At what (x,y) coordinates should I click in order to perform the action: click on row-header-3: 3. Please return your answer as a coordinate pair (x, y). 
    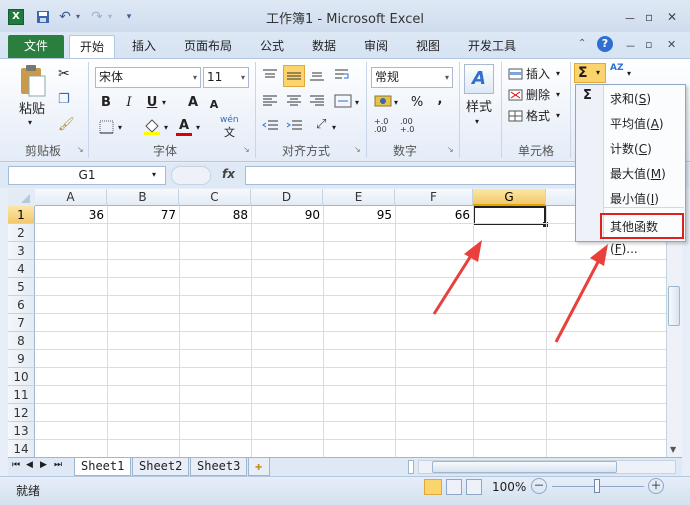
    Looking at the image, I should click on (21, 251).